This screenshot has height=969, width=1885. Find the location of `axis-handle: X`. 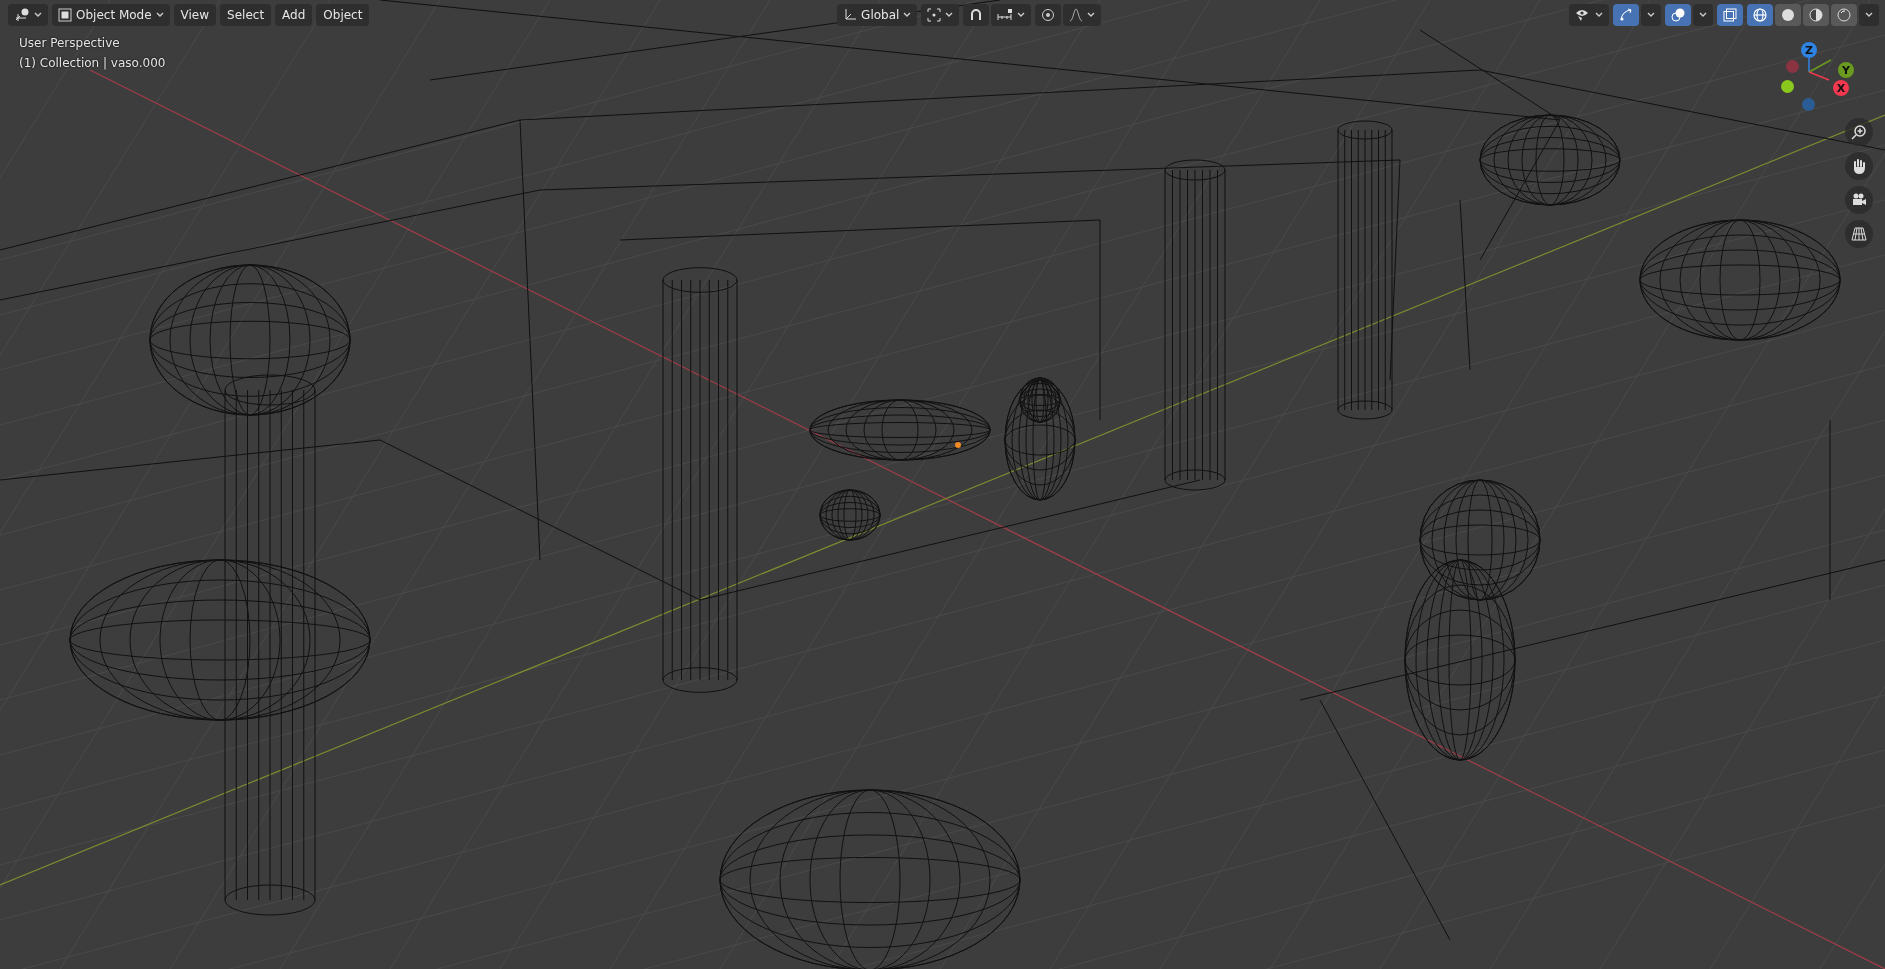

axis-handle: X is located at coordinates (1841, 88).